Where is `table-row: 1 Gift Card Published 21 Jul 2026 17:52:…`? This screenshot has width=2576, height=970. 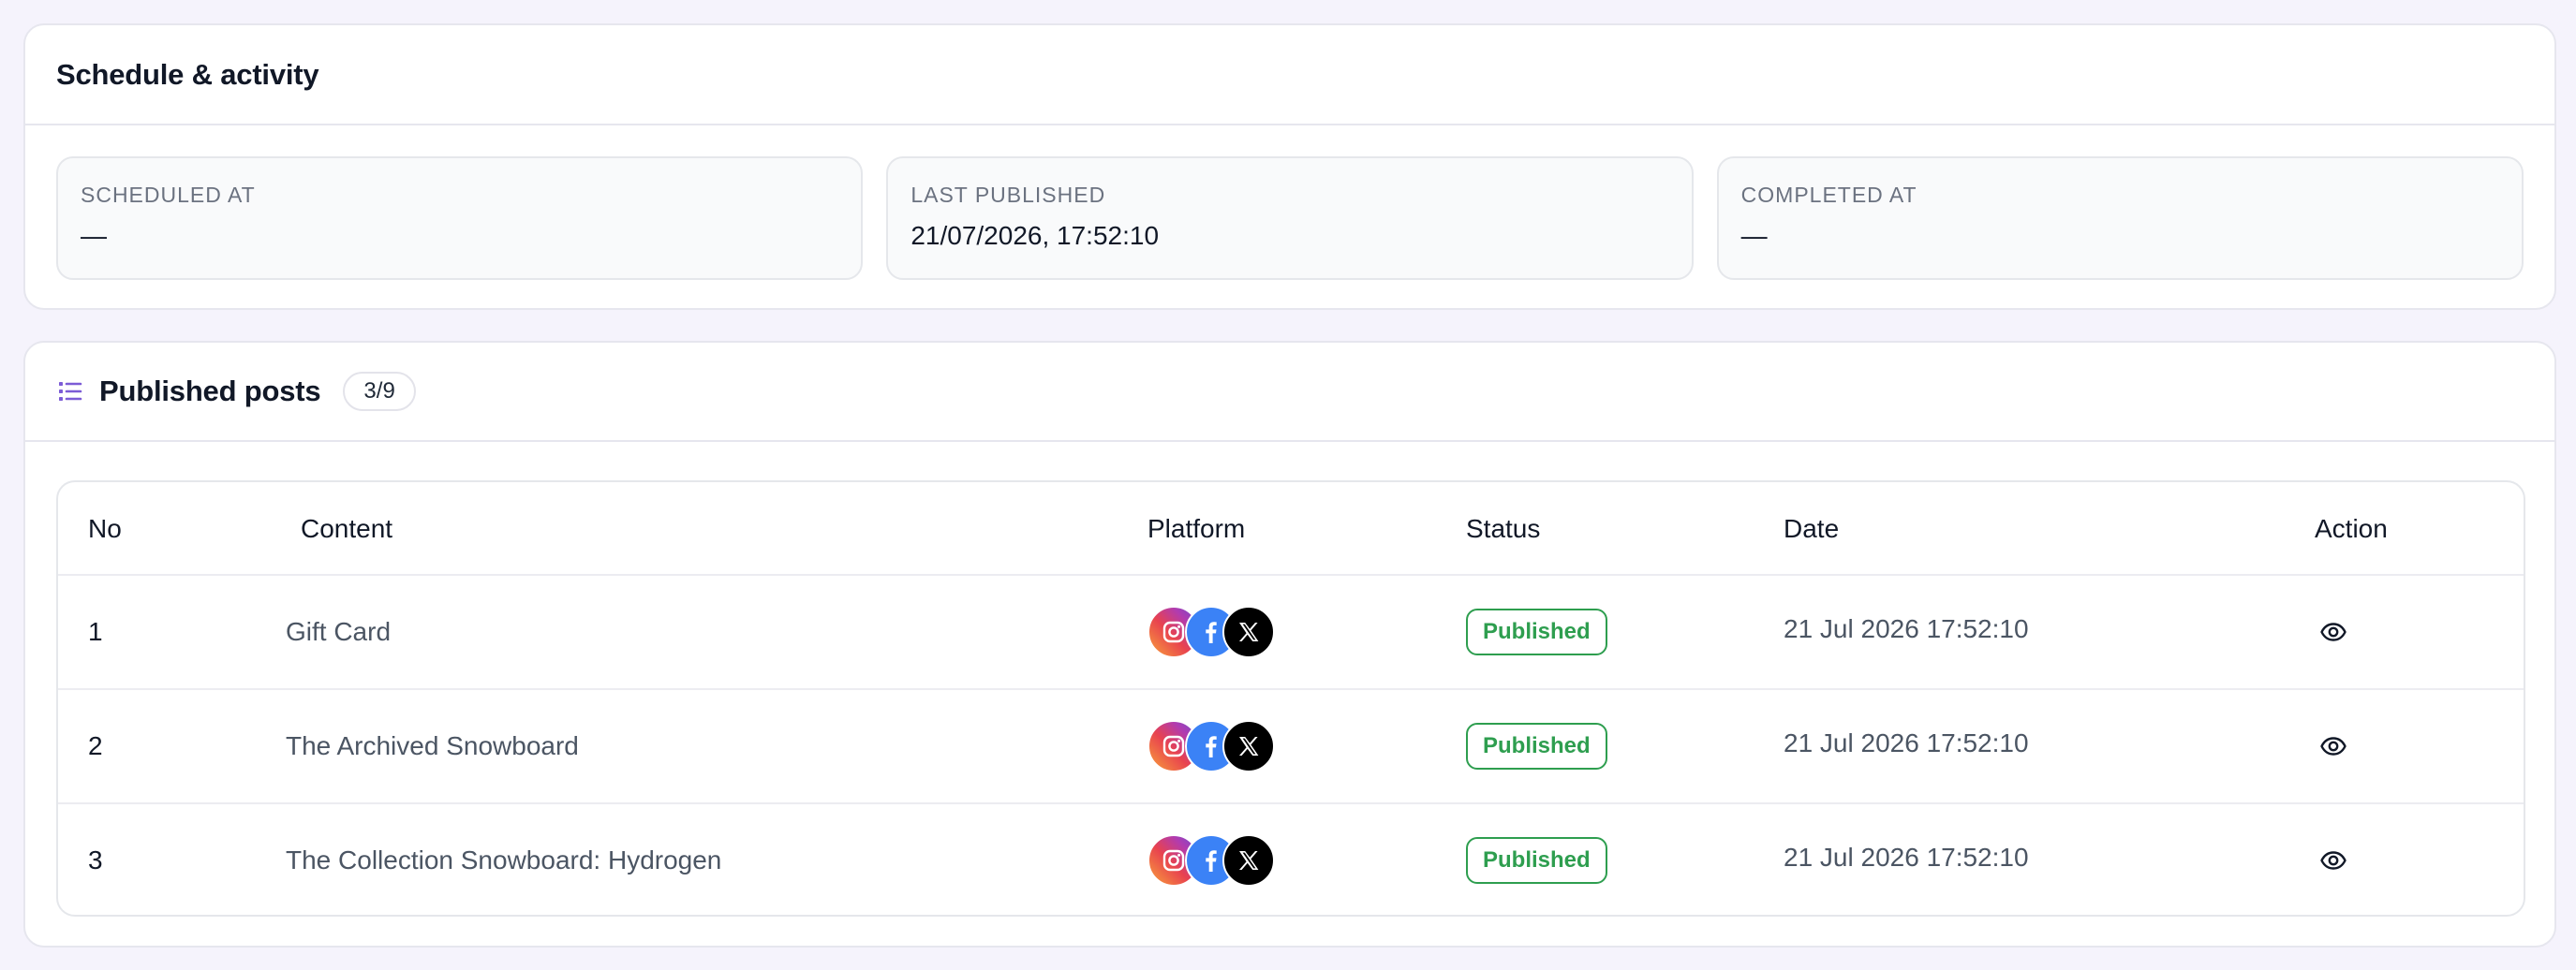
table-row: 1 Gift Card Published 21 Jul 2026 17:52:… is located at coordinates (1291, 631).